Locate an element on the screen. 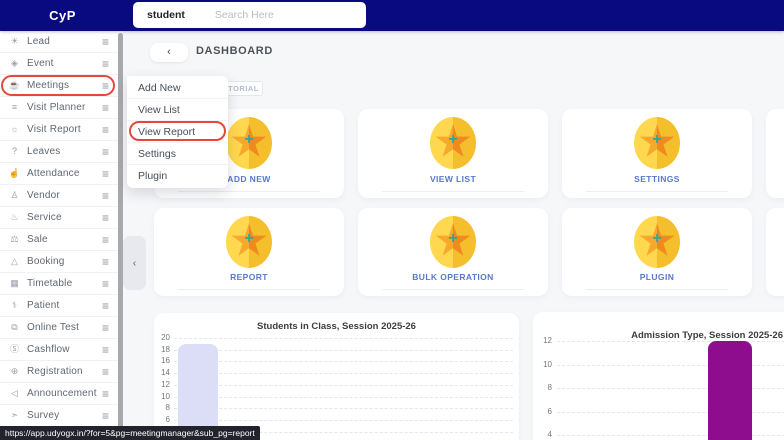 The height and width of the screenshot is (440, 784). search-input is located at coordinates (289, 15).